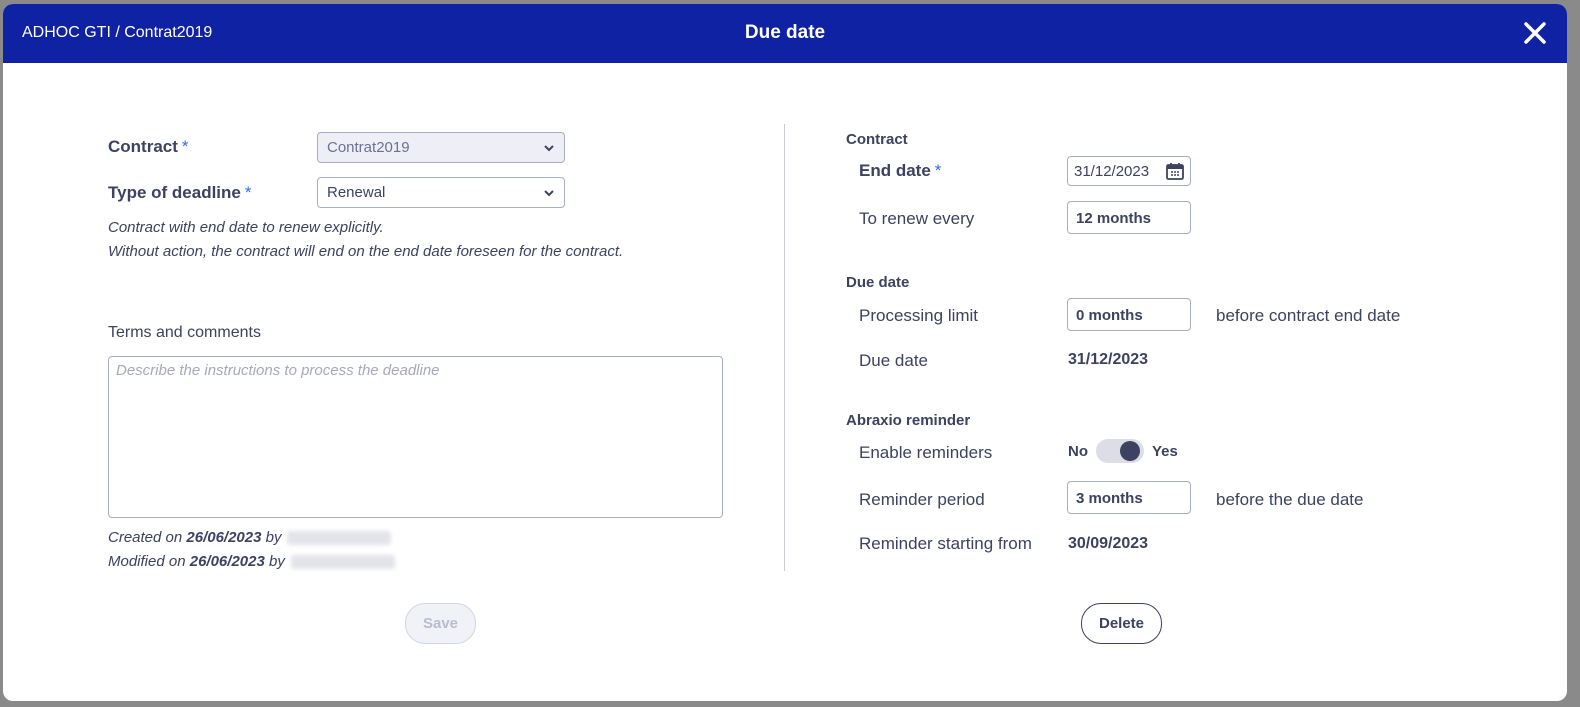  What do you see at coordinates (919, 315) in the screenshot?
I see `processing-limit-label: Processing limit` at bounding box center [919, 315].